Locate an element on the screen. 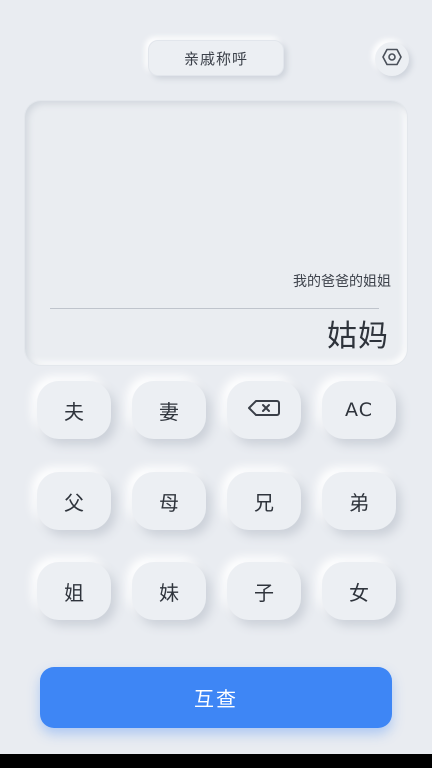  key-younger-sister: 妹 is located at coordinates (169, 591).